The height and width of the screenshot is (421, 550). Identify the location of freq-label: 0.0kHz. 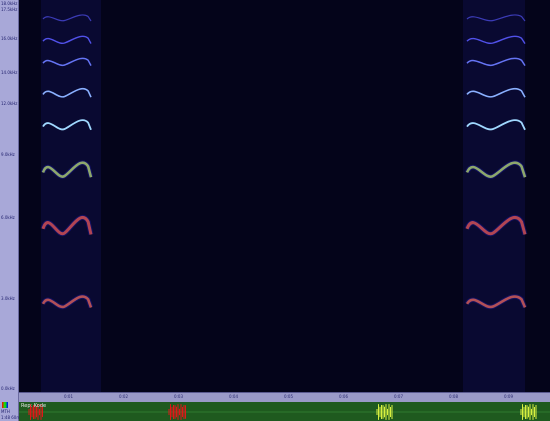
(8, 388).